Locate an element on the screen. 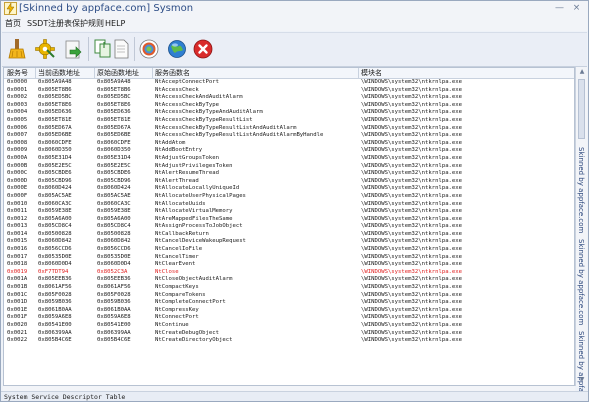 The image size is (589, 402). target-button is located at coordinates (149, 49).